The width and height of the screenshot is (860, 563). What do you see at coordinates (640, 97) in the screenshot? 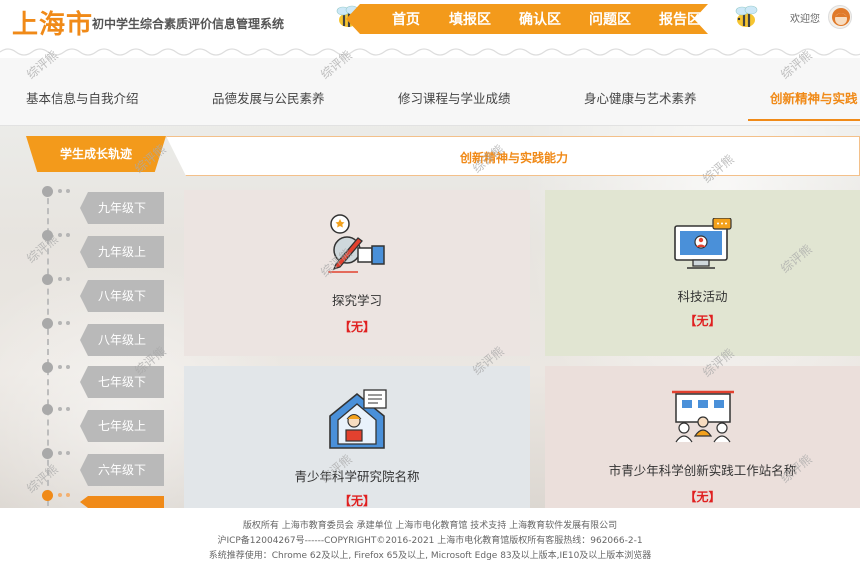
I see `tab-health-arts: 身心健康与艺术素养` at bounding box center [640, 97].